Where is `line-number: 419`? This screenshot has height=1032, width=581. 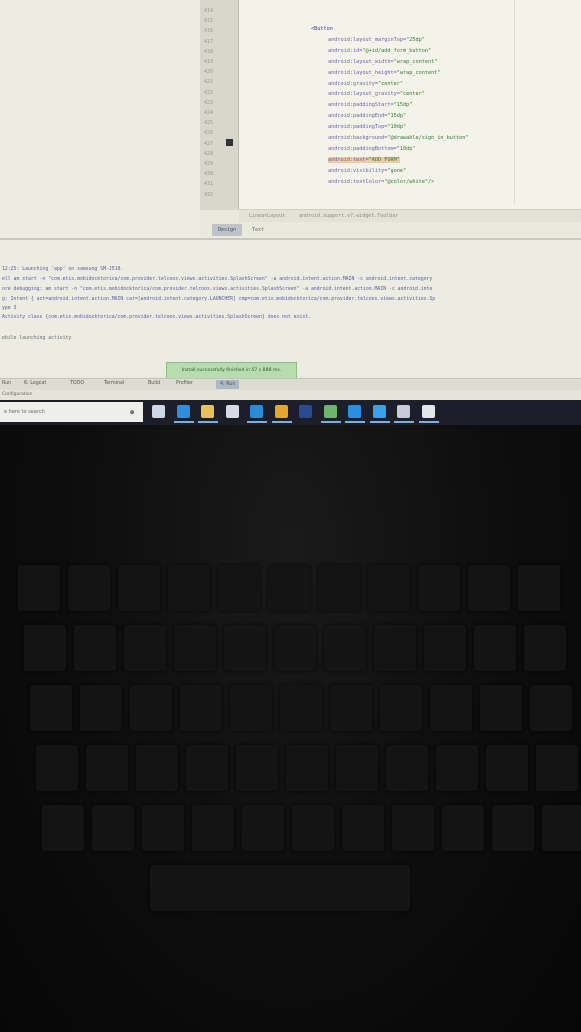
line-number: 419 is located at coordinates (209, 62).